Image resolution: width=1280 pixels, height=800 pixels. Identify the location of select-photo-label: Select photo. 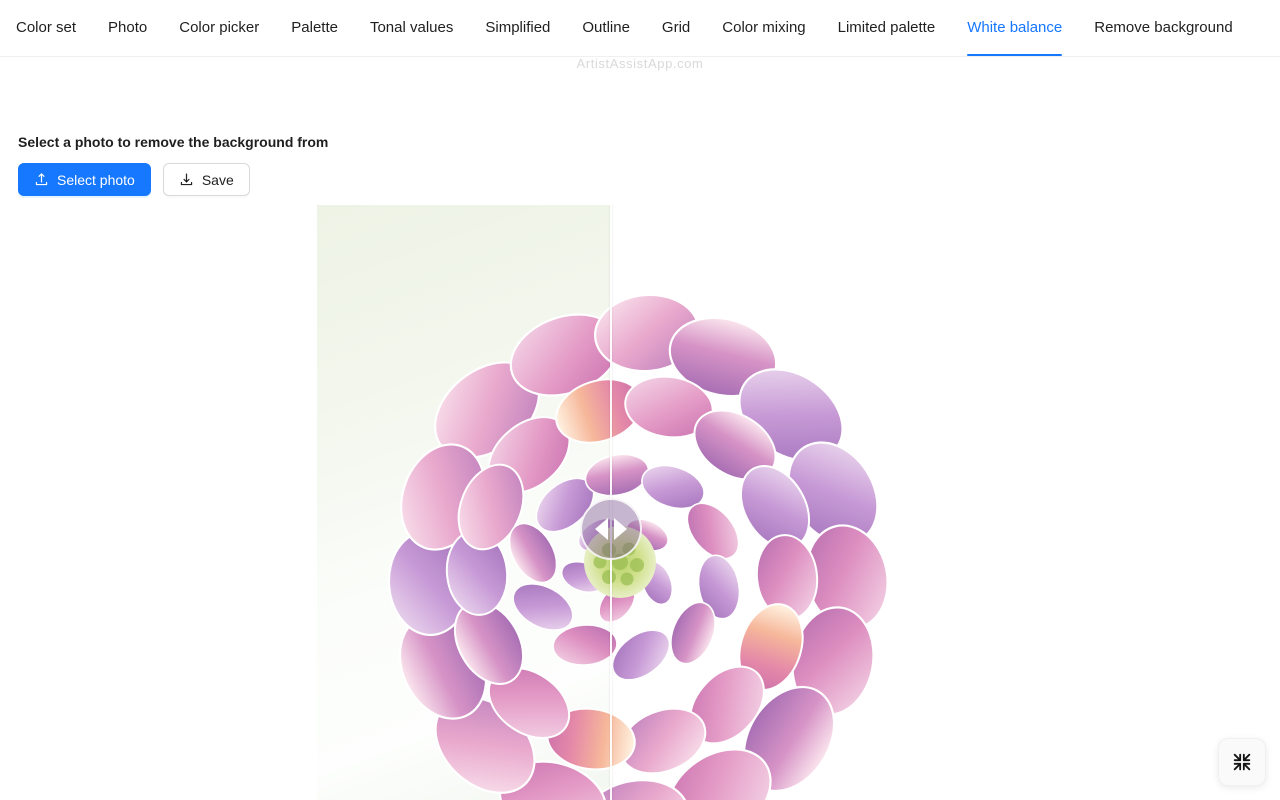
(96, 179).